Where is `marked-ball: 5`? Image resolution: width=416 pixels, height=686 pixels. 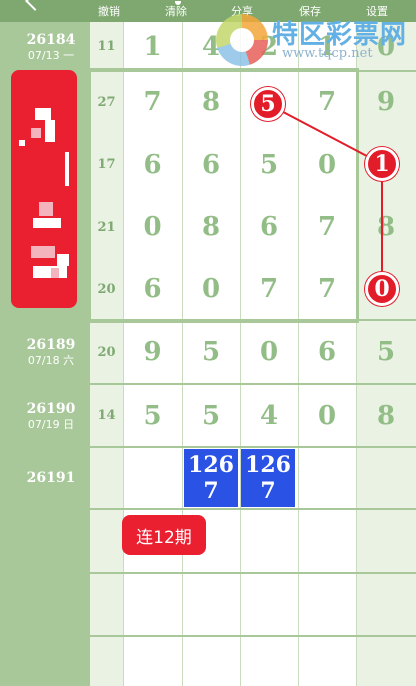 marked-ball: 5 is located at coordinates (268, 104).